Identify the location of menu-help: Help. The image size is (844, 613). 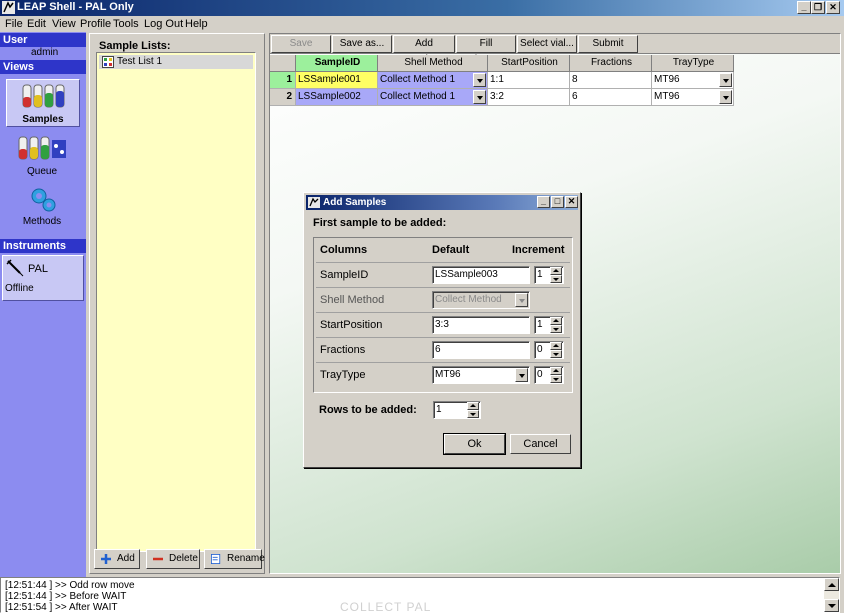
(196, 24).